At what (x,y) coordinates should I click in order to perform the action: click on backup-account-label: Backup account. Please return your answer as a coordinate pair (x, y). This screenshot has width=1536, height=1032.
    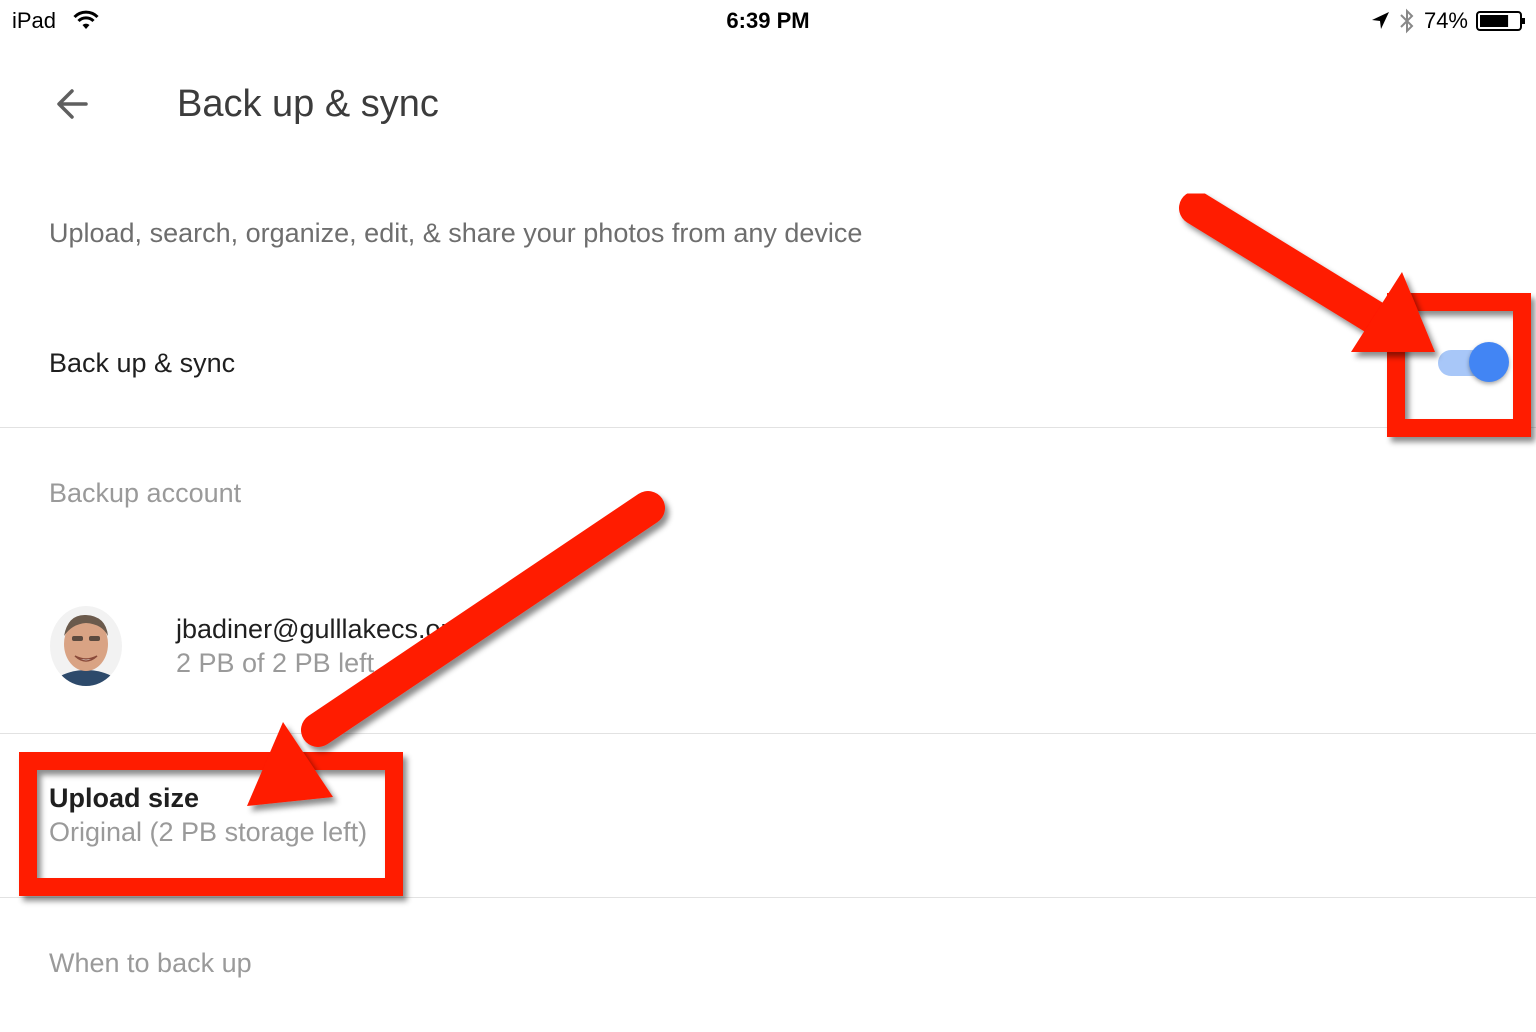
    Looking at the image, I should click on (145, 493).